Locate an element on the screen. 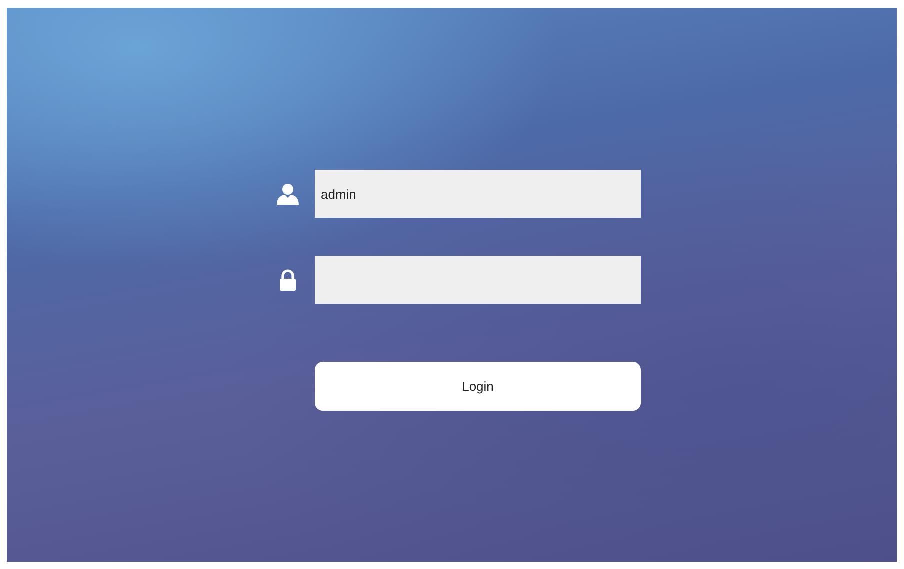 The height and width of the screenshot is (569, 904). password-field is located at coordinates (478, 280).